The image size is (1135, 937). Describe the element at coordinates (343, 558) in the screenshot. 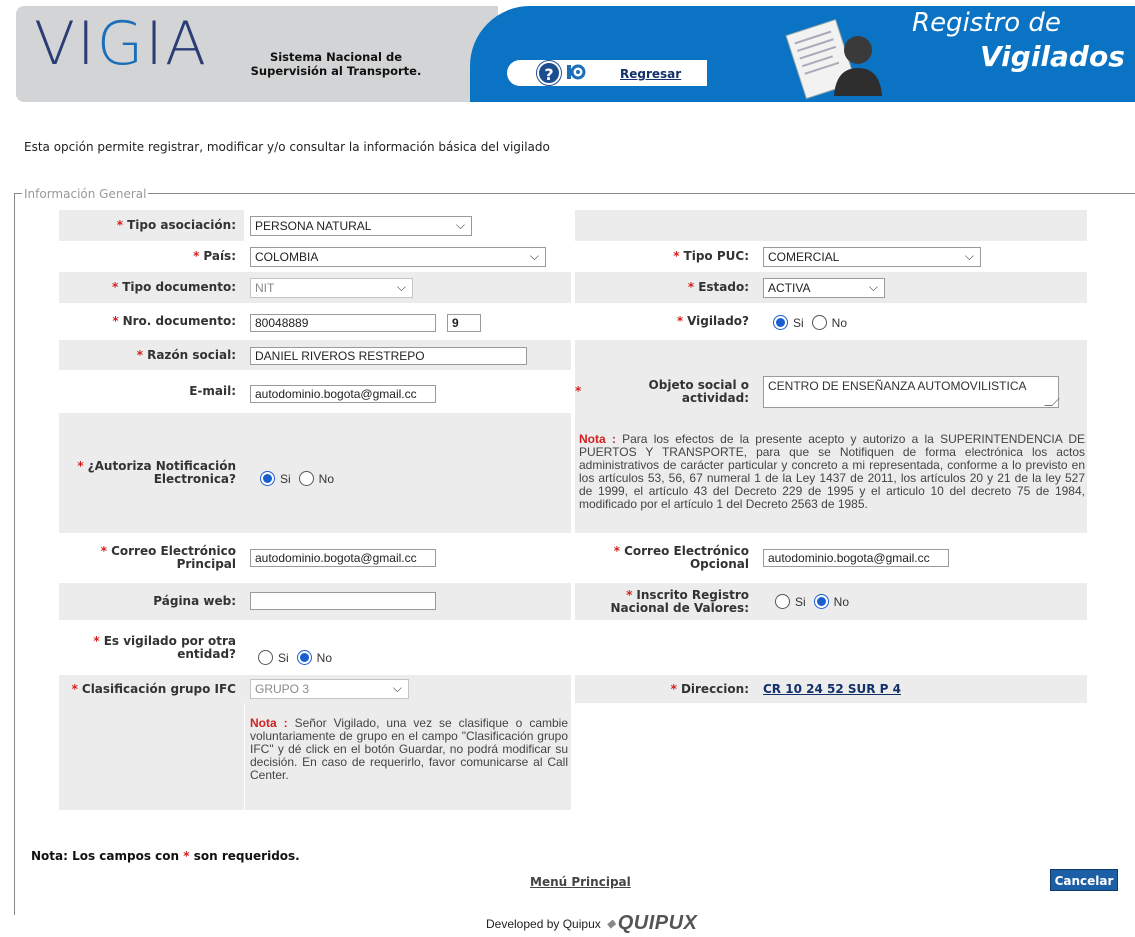

I see `correo-principal-input: autodominio.bogota@gmail.cc` at that location.